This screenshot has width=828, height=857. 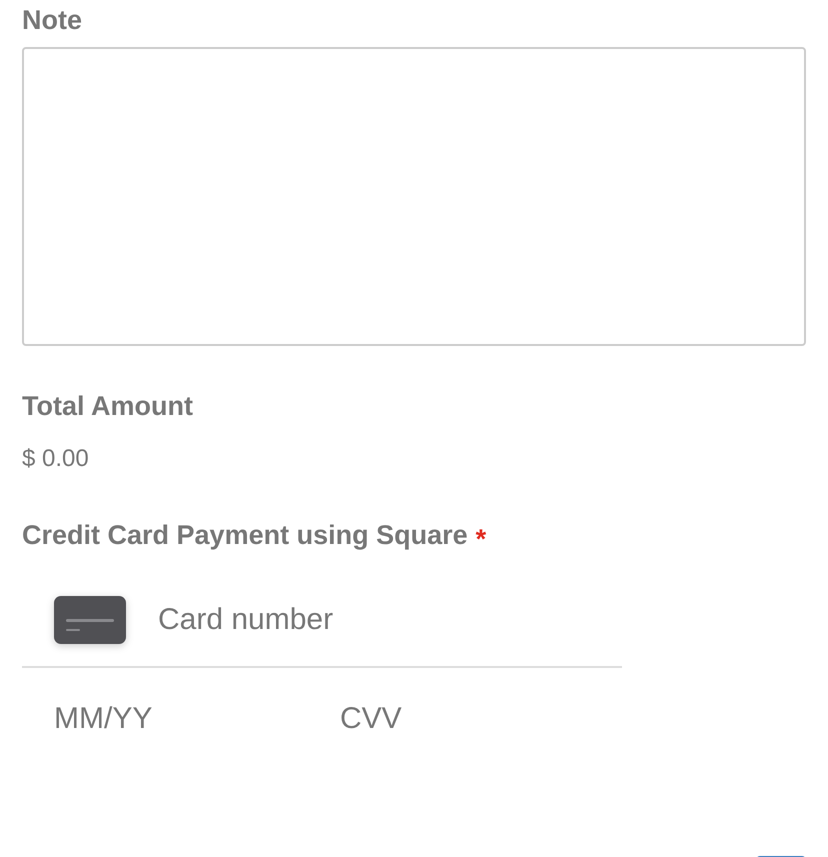 I want to click on card-number-field: Card number, so click(x=368, y=619).